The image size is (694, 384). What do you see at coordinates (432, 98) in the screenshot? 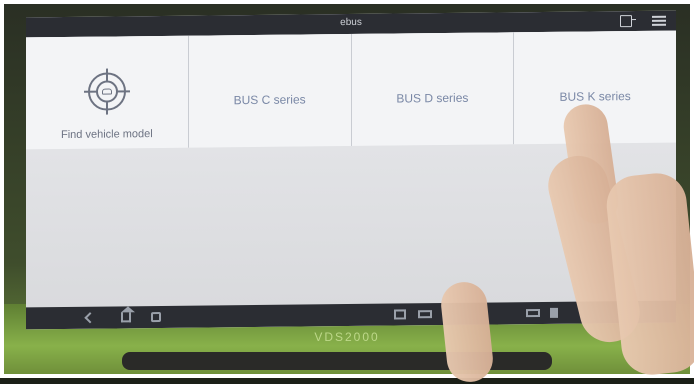
I see `tile-label: BUS D series` at bounding box center [432, 98].